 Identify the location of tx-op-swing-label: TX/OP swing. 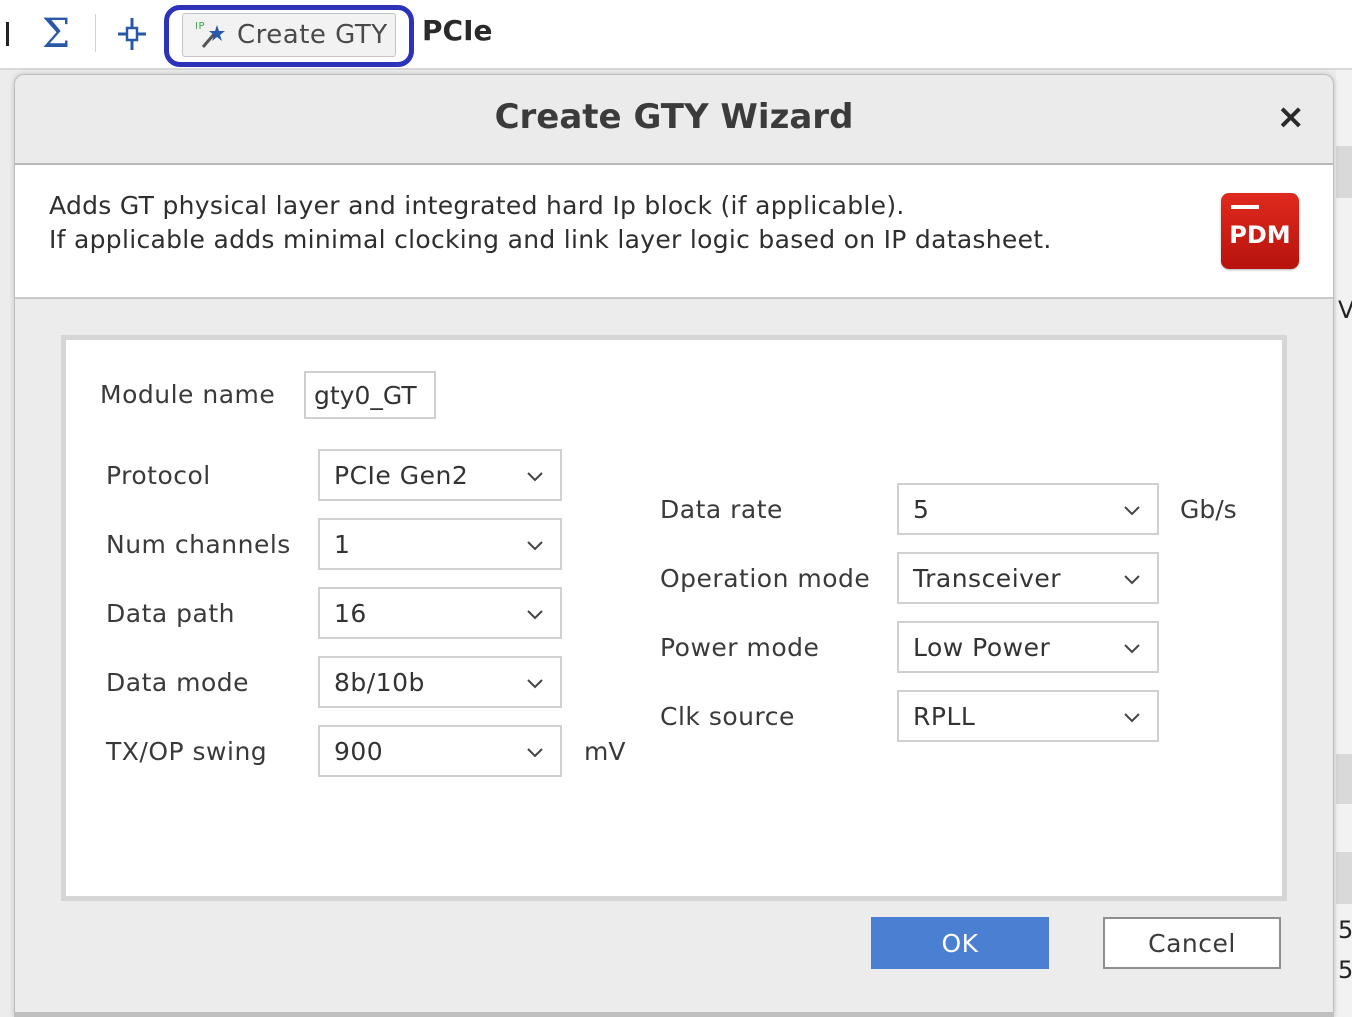
(187, 751).